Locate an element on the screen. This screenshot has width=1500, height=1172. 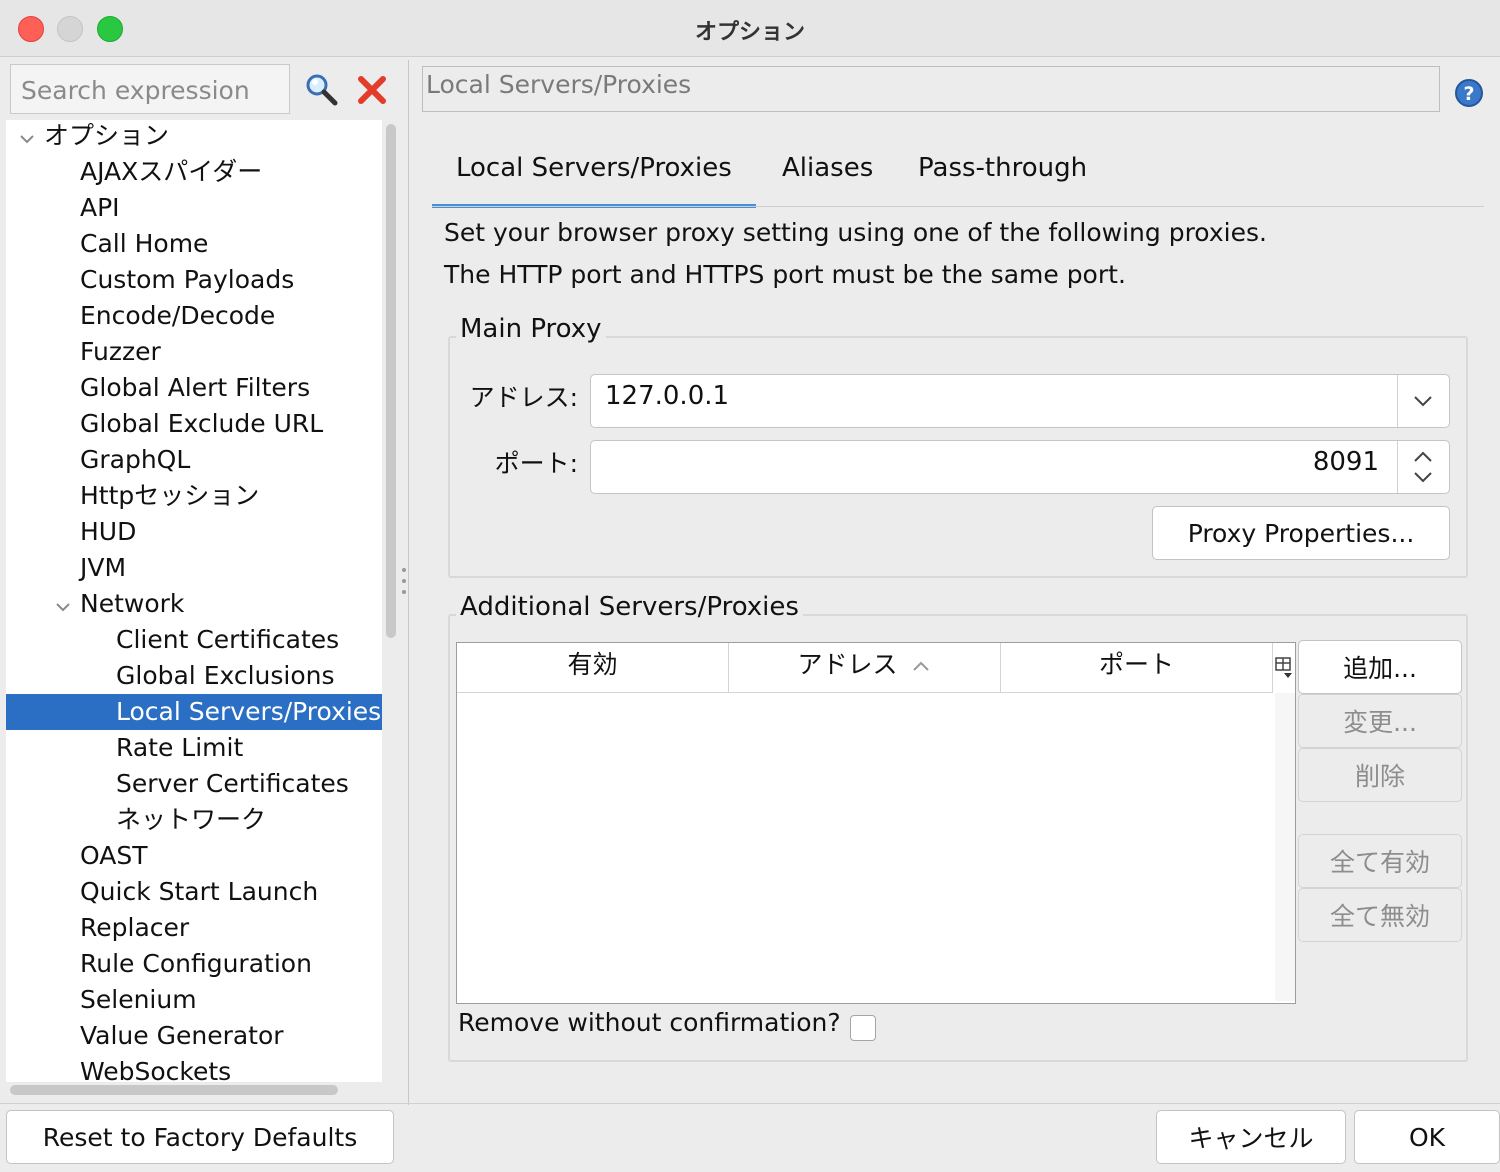
tree-item: JVM is located at coordinates (194, 568).